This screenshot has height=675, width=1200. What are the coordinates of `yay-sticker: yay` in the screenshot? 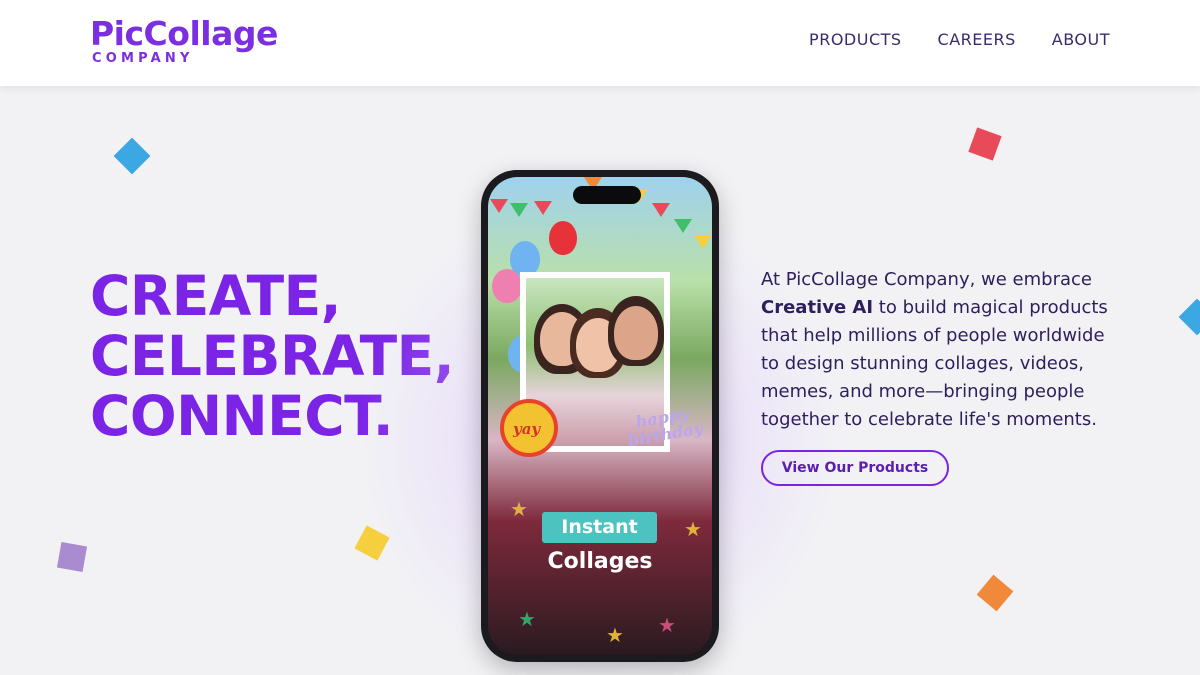 It's located at (529, 428).